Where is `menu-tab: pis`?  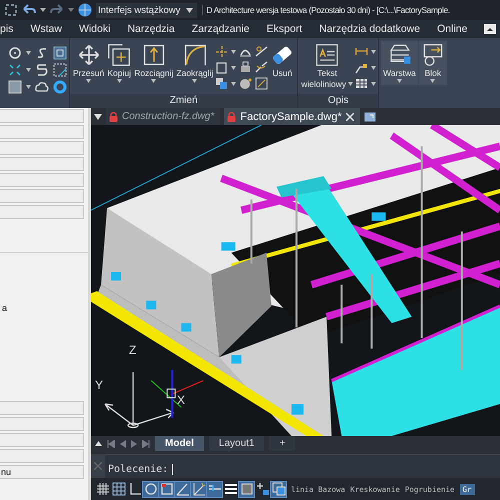
menu-tab: pis is located at coordinates (7, 29).